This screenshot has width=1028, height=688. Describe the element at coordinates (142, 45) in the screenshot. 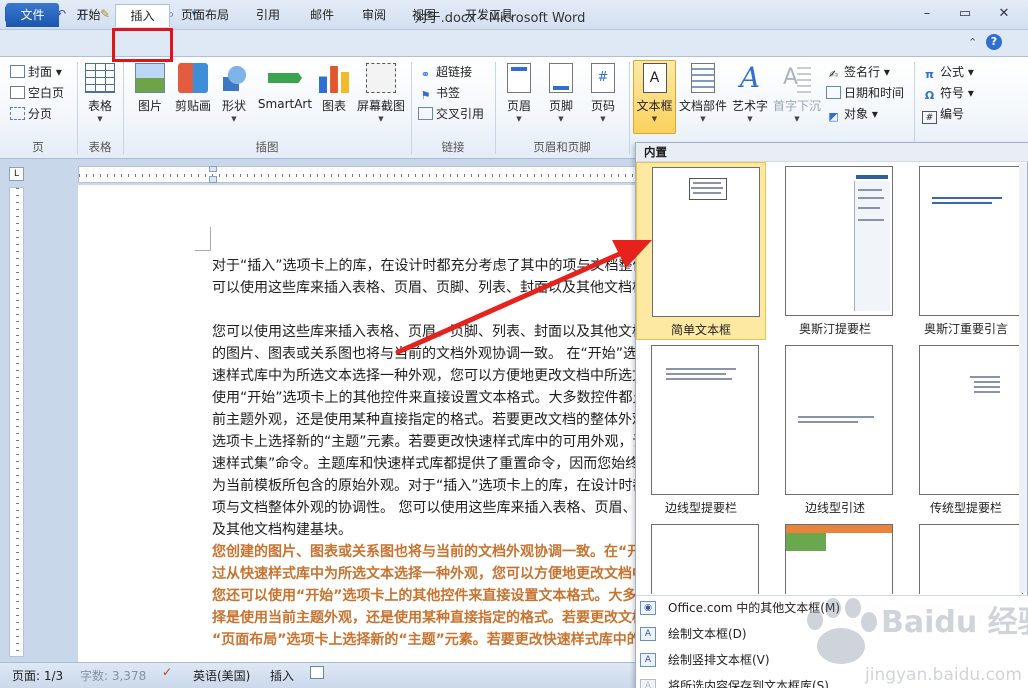

I see `insert-tab-highlight-box` at that location.